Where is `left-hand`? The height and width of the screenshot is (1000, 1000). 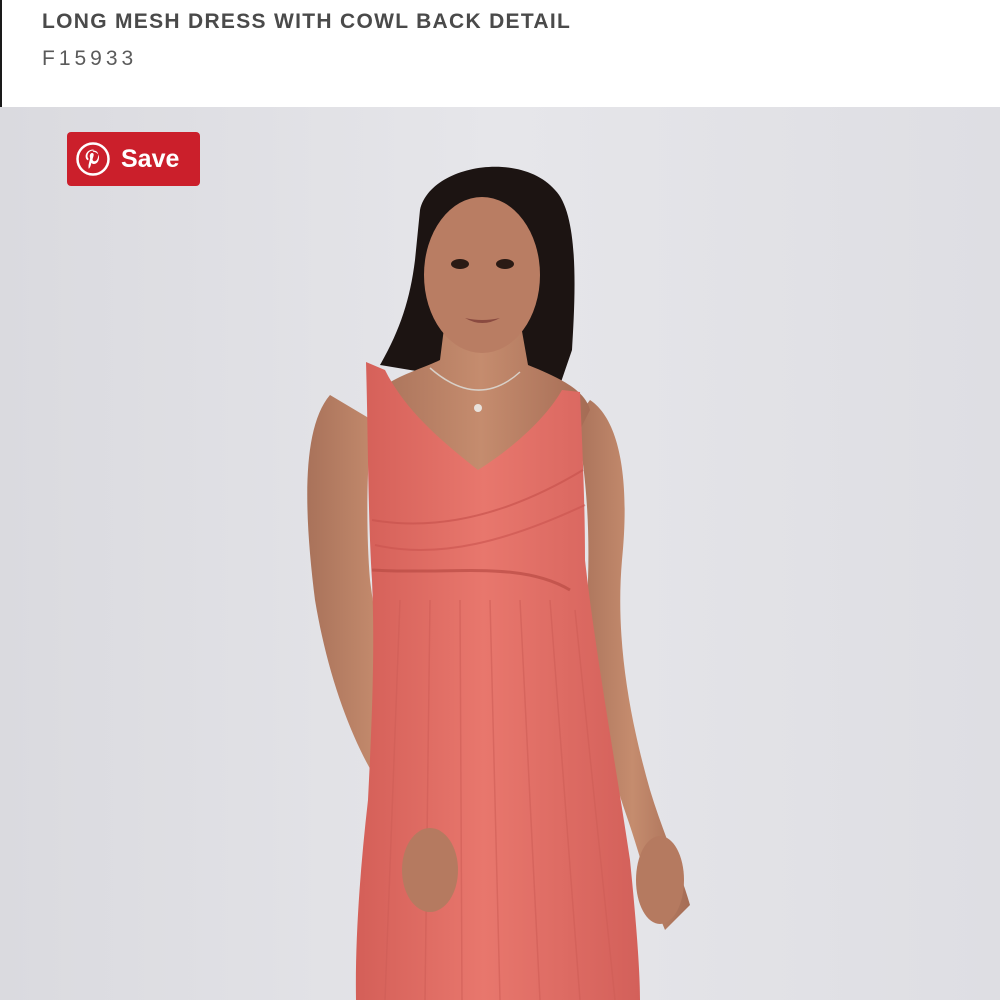
left-hand is located at coordinates (430, 870).